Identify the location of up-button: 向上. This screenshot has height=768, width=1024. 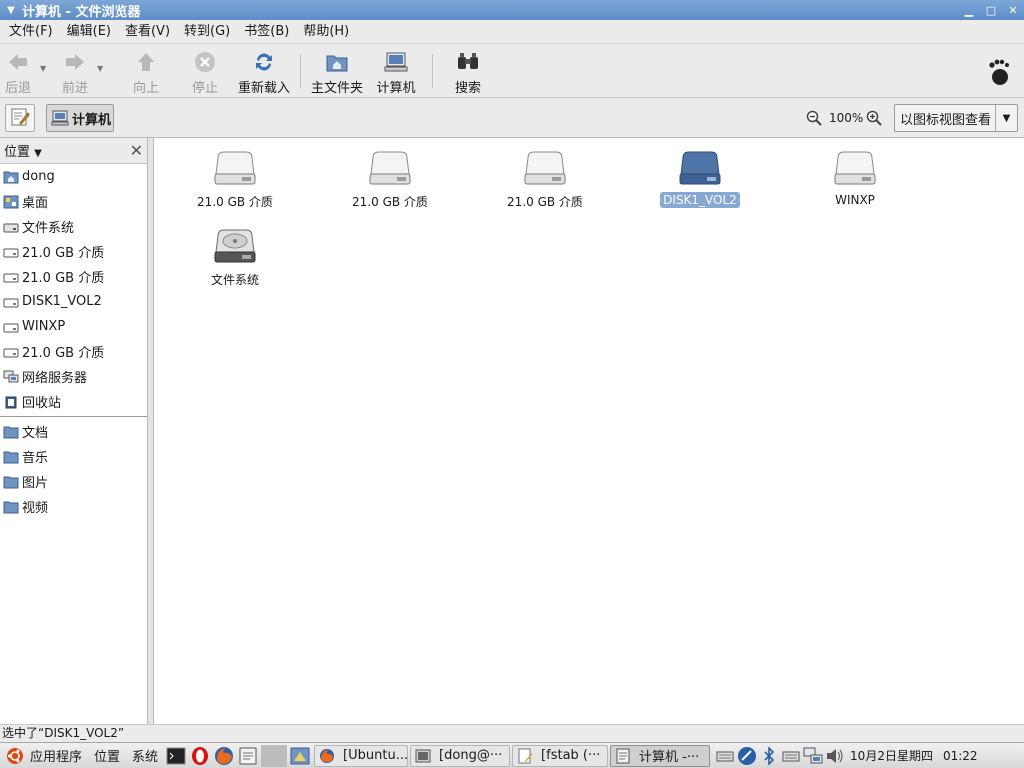
(146, 71).